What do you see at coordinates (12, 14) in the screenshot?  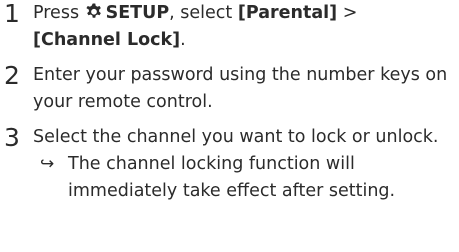 I see `step-number: 1` at bounding box center [12, 14].